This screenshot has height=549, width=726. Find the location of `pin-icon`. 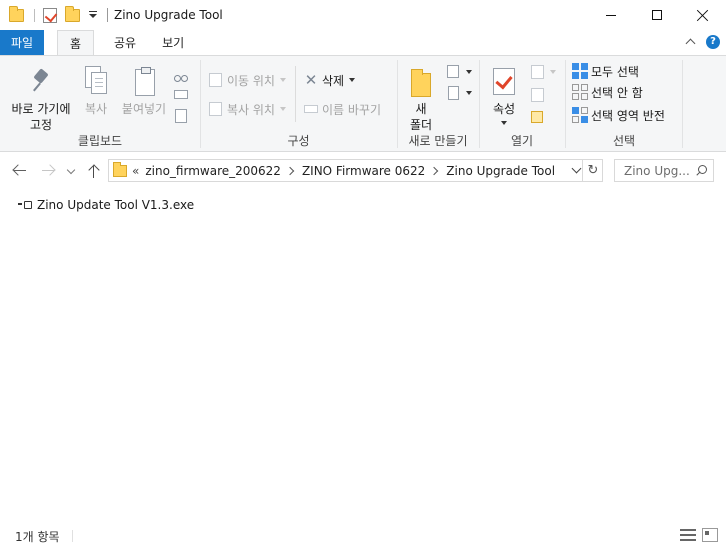

pin-icon is located at coordinates (41, 82).